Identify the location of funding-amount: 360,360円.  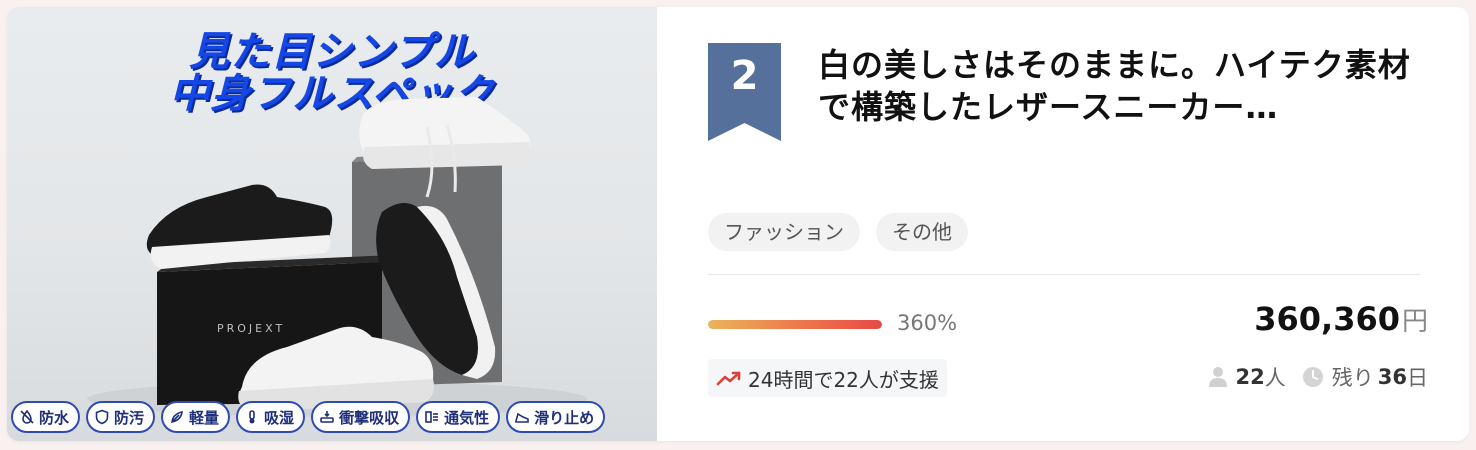
(1341, 319).